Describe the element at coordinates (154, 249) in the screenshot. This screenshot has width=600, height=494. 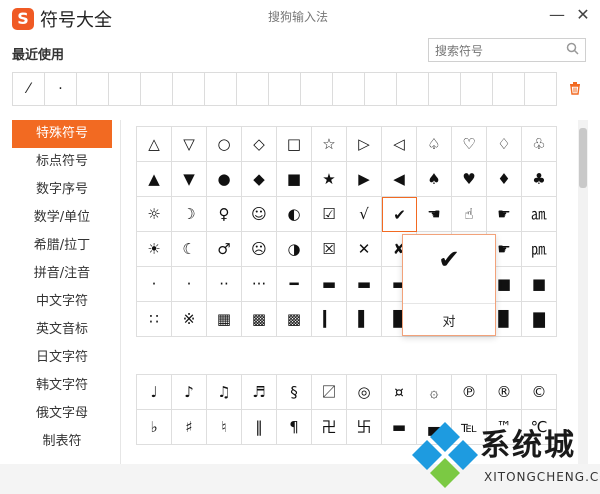
I see `symbol-cell: ☀` at that location.